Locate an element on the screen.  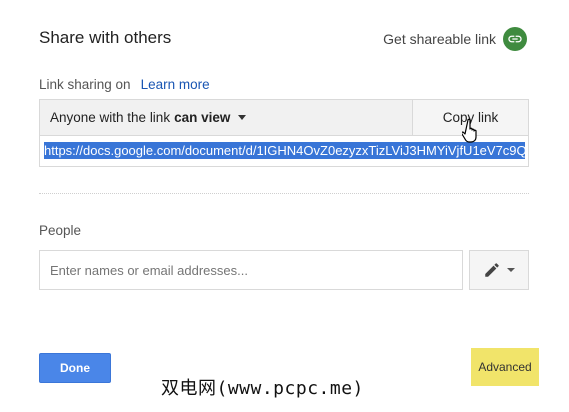
advanced-button: Advanced is located at coordinates (505, 367).